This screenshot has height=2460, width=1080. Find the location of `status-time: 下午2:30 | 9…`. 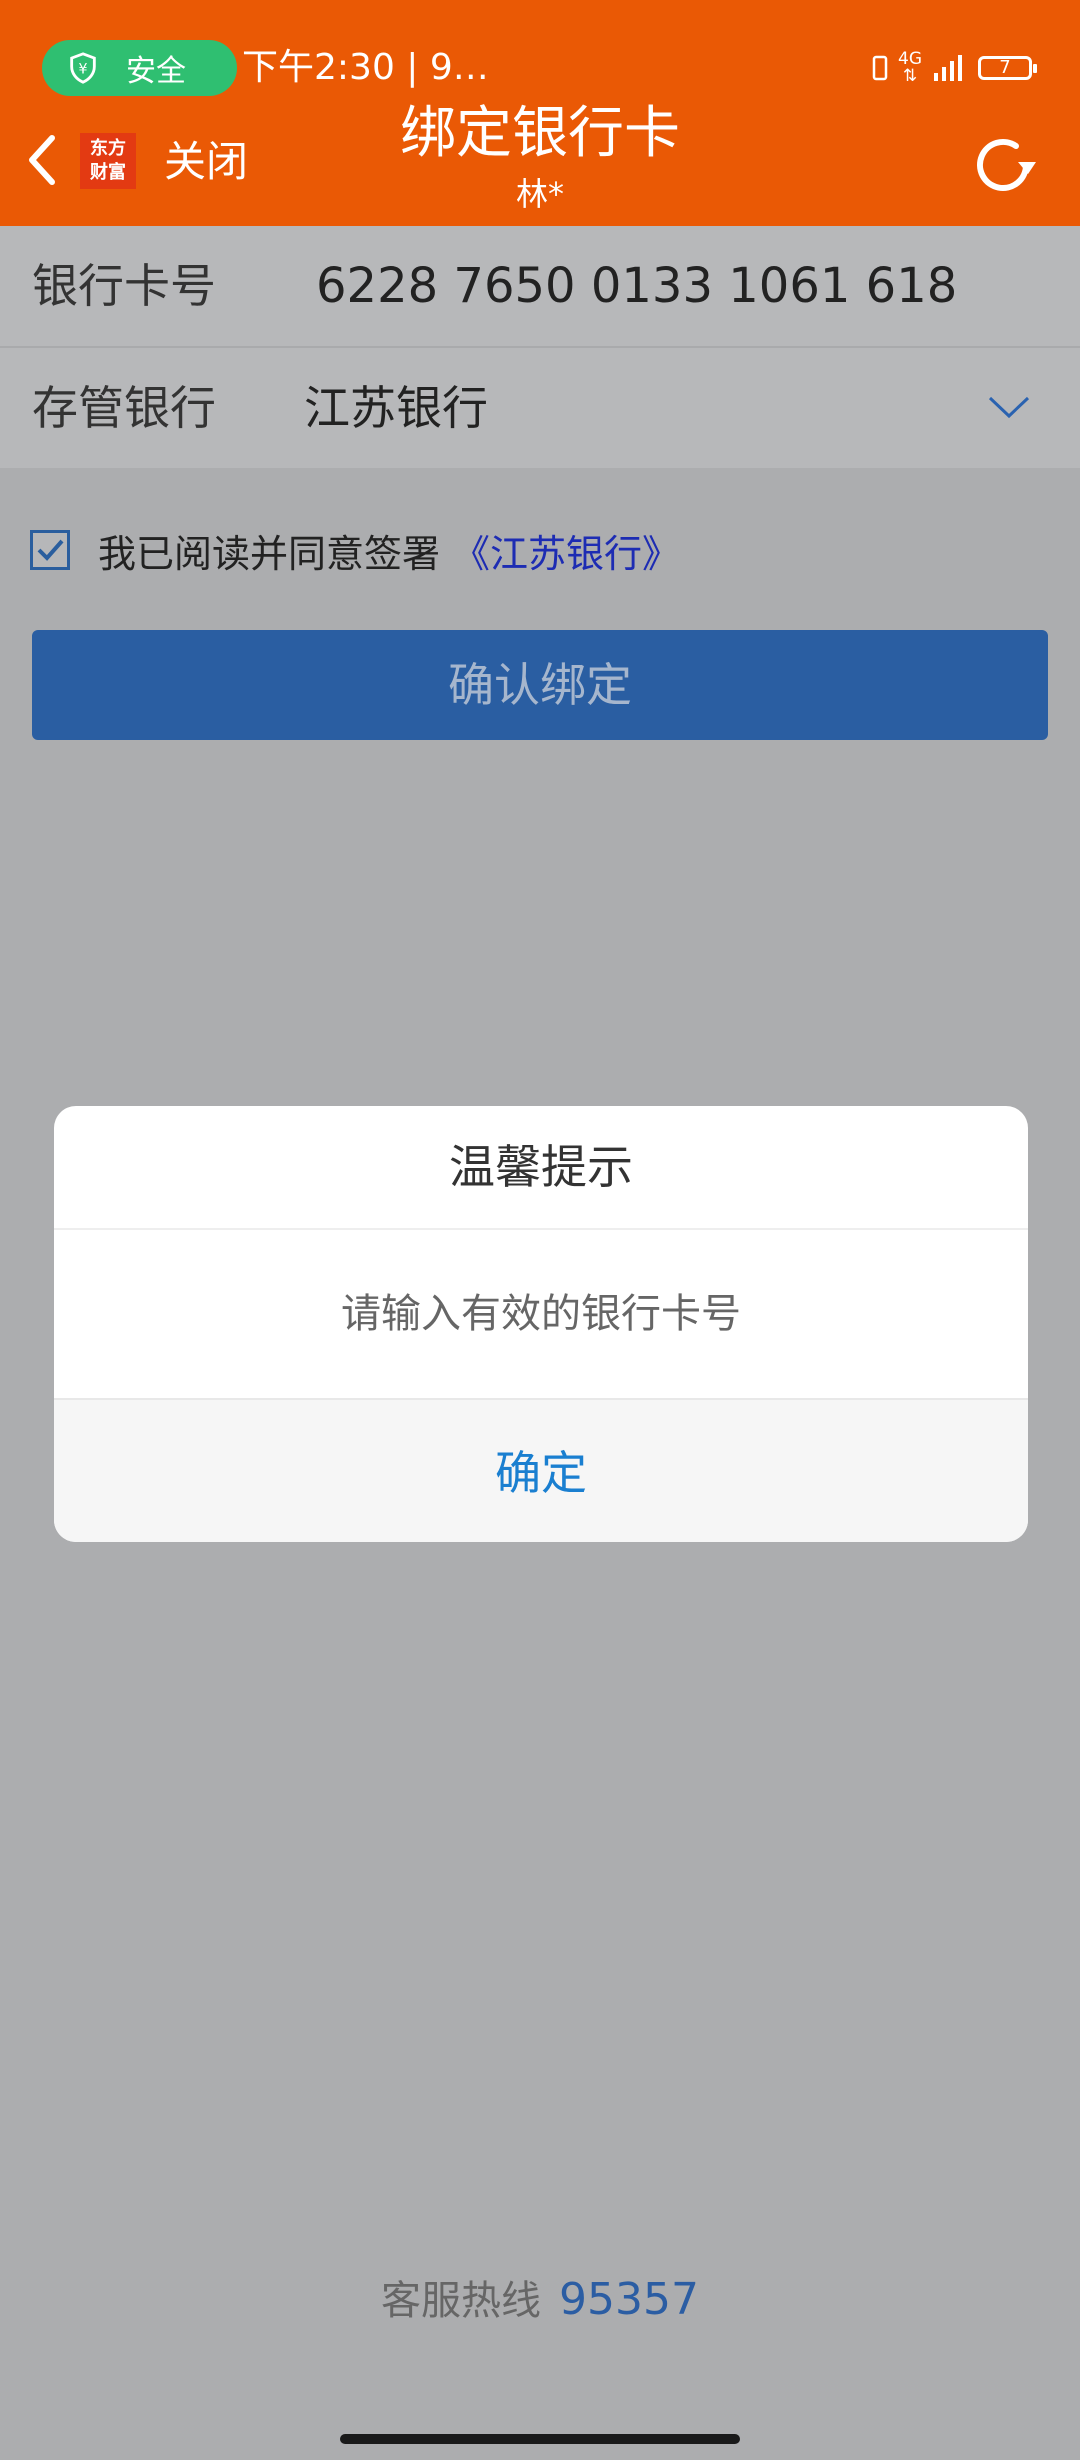

status-time: 下午2:30 | 9… is located at coordinates (365, 67).